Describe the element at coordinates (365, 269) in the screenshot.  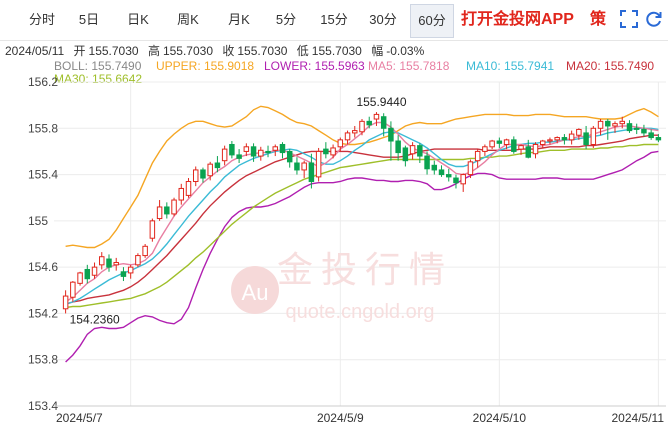
I see `watermark-brand: 金投行情` at that location.